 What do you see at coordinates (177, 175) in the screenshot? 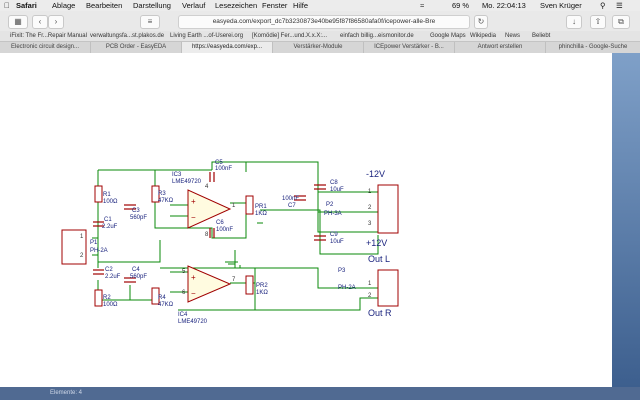
I see `ic3-ref: IC3` at bounding box center [177, 175].